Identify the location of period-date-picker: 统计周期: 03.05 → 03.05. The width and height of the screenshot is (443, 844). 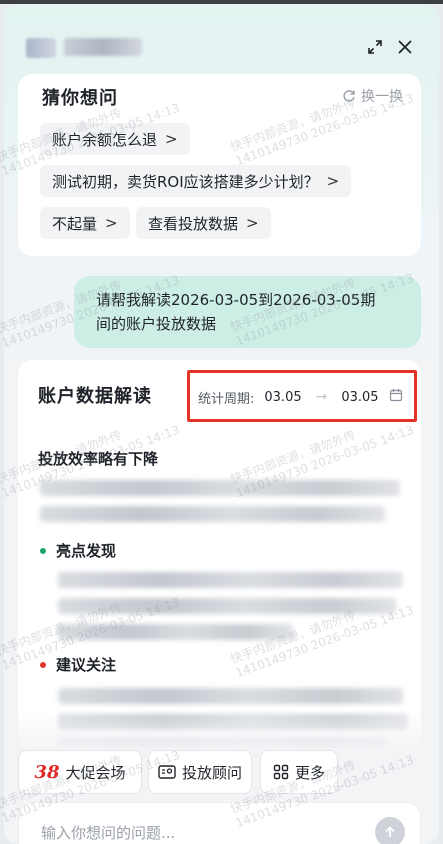
(303, 397).